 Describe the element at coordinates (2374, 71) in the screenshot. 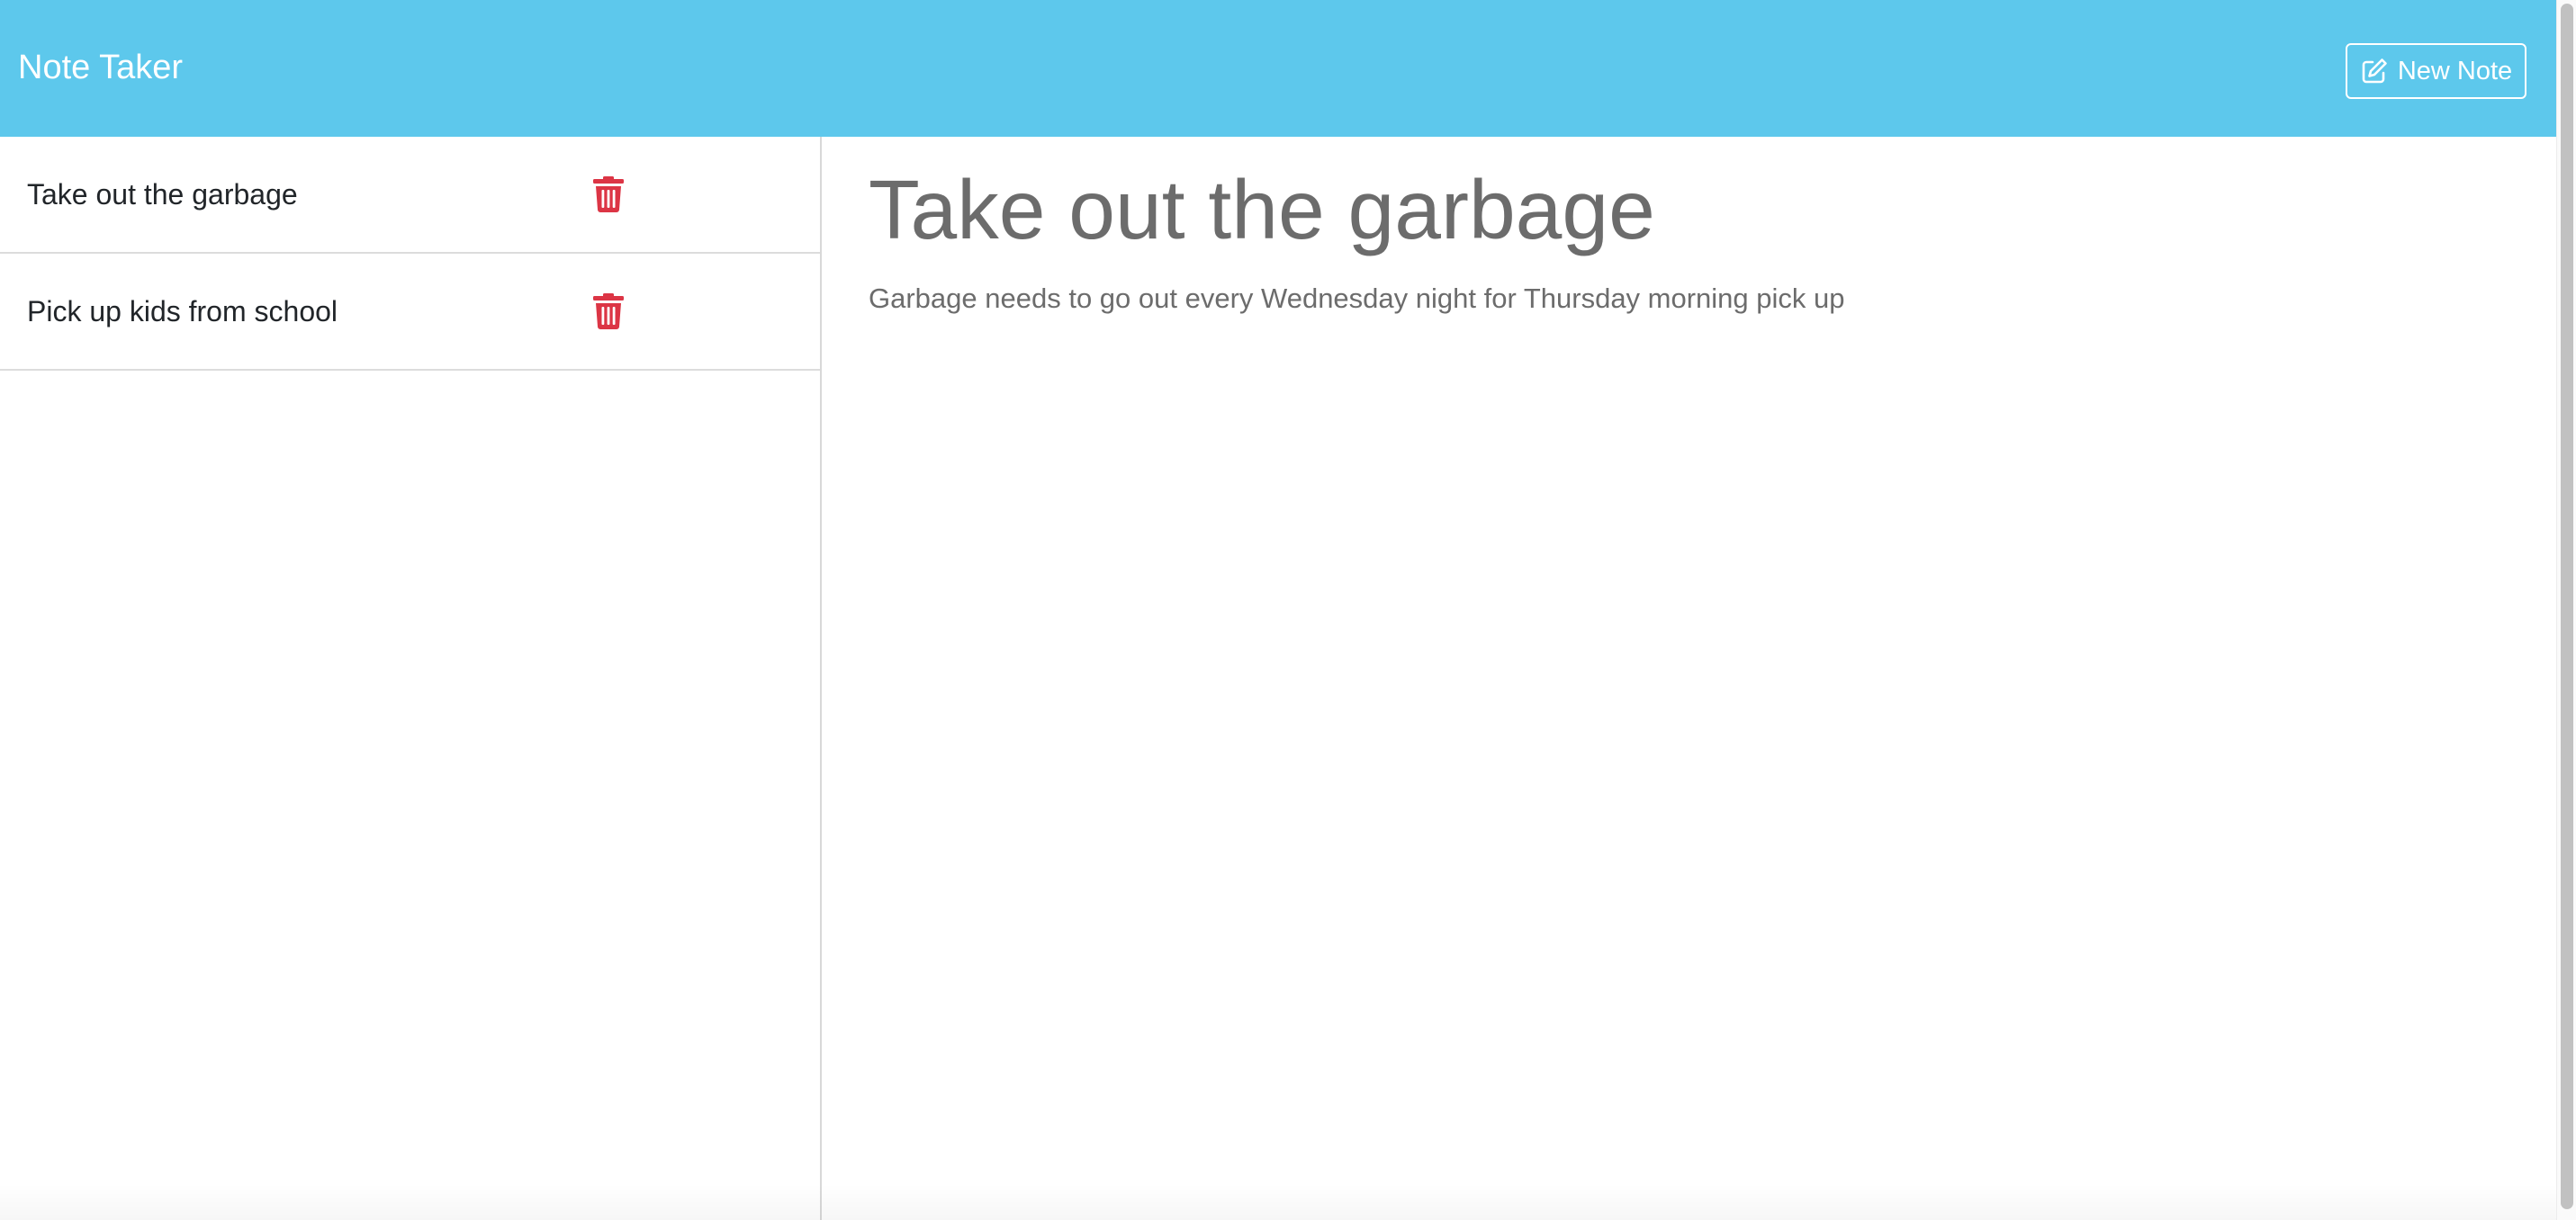

I see `pen-to-square-icon` at that location.